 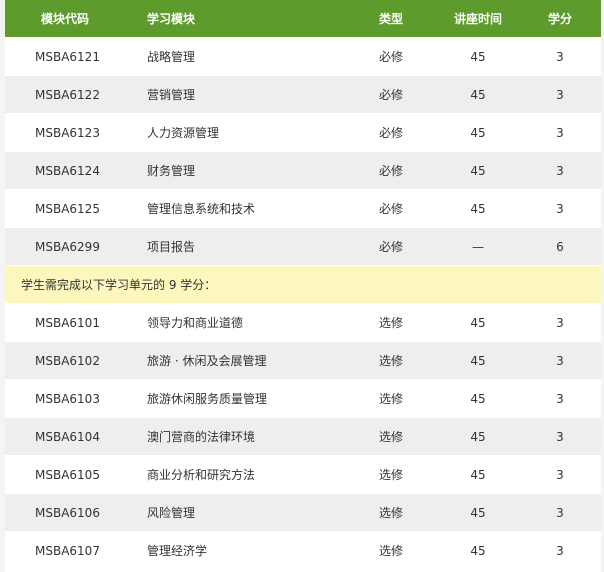 I want to click on module-code: MSBA6122, so click(x=67, y=94).